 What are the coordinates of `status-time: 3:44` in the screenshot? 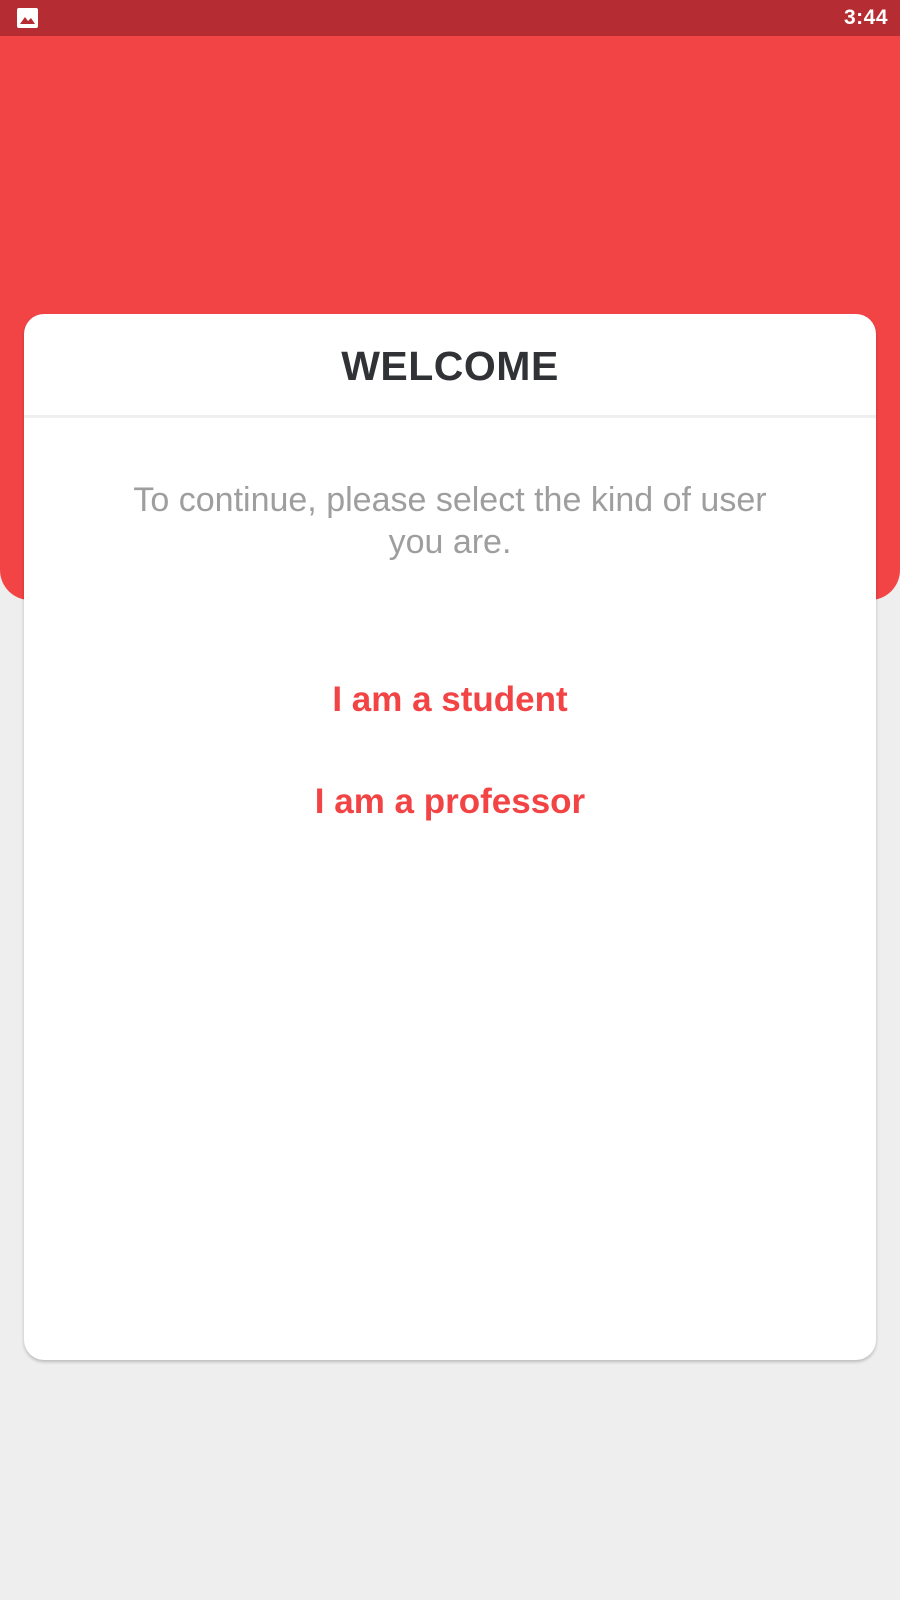 It's located at (865, 17).